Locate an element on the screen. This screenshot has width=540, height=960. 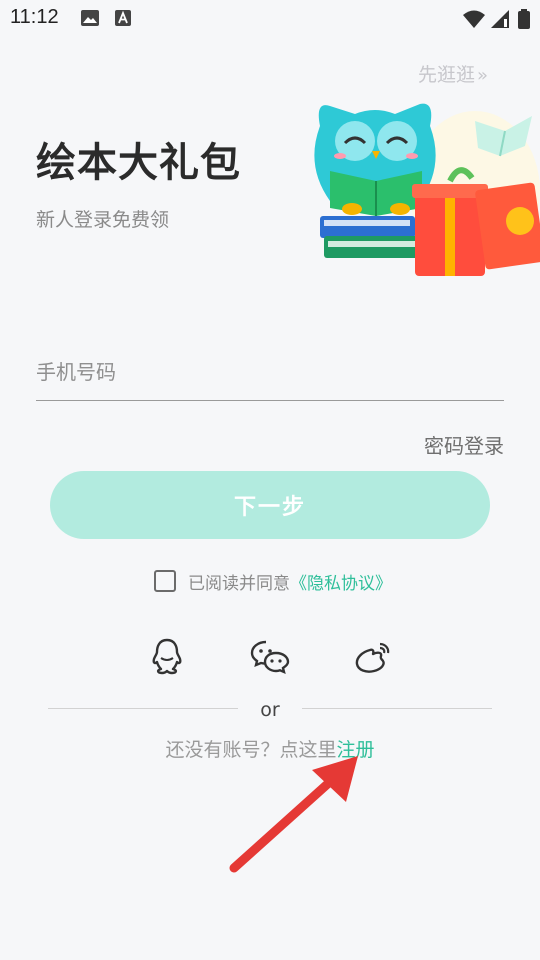
agree-checkbox is located at coordinates (165, 581).